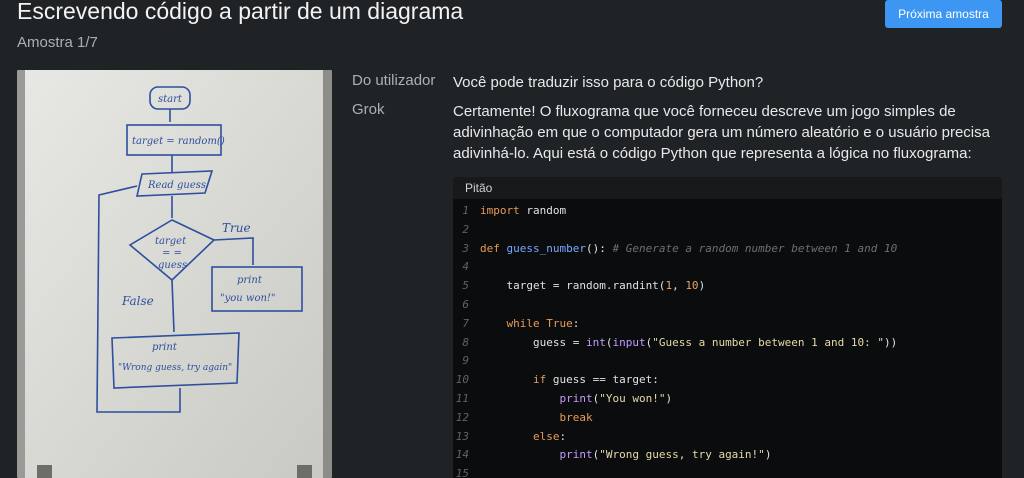 Image resolution: width=1024 pixels, height=478 pixels. I want to click on decision-bottom-text: guess, so click(172, 265).